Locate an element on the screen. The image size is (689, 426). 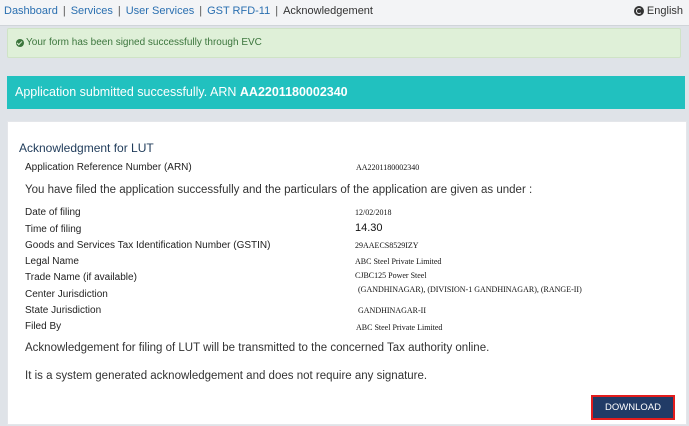
globe-icon is located at coordinates (638, 11).